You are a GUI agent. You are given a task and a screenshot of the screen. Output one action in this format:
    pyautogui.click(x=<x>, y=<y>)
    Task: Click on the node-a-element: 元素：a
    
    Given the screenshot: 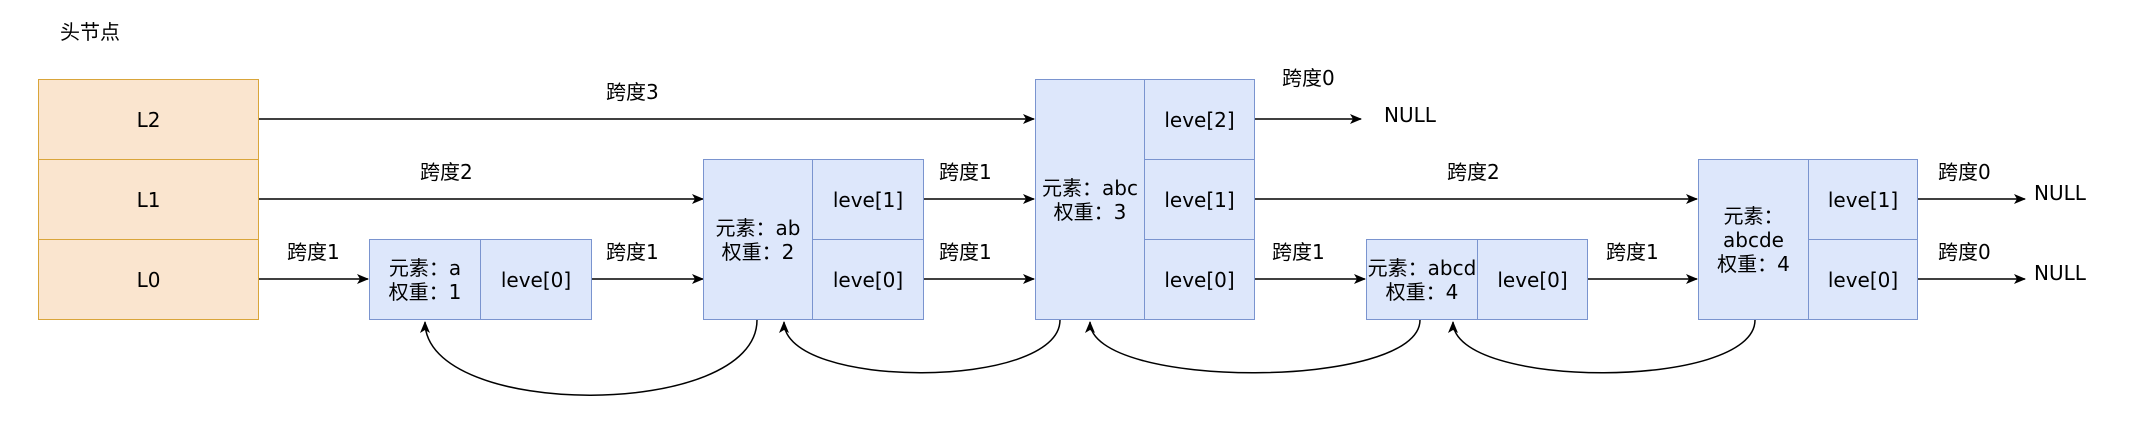 What is the action you would take?
    pyautogui.click(x=425, y=267)
    